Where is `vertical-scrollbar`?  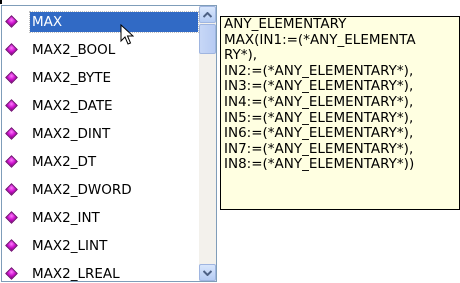
vertical-scrollbar is located at coordinates (207, 143).